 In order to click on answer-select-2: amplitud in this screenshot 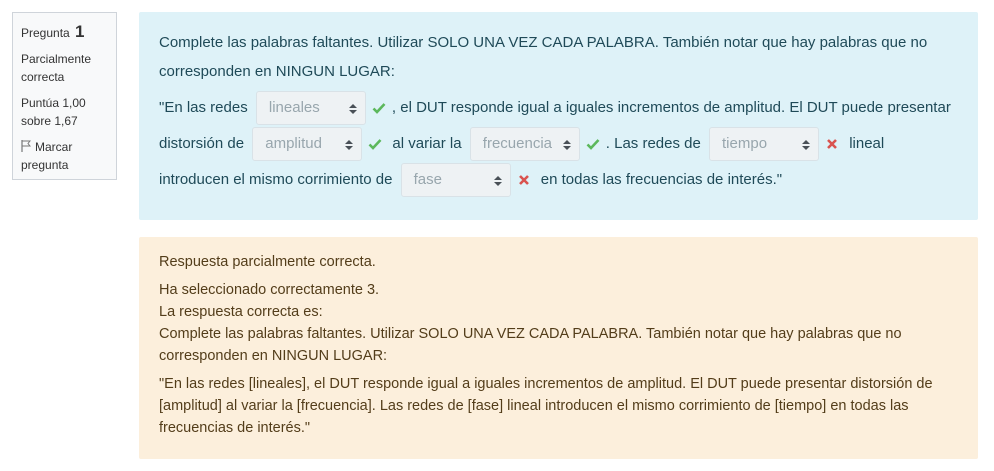, I will do `click(307, 144)`.